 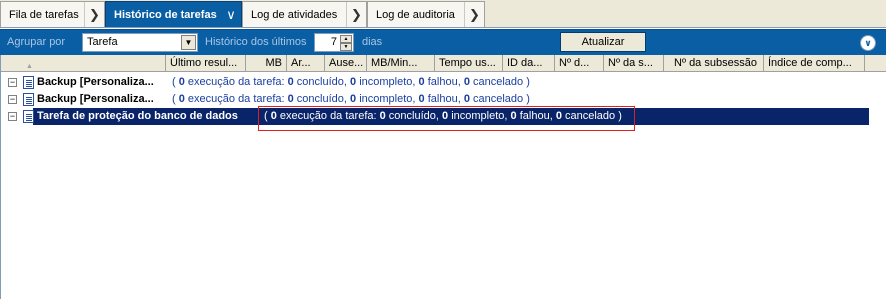 I want to click on spin-down-icon: ▼, so click(x=346, y=47).